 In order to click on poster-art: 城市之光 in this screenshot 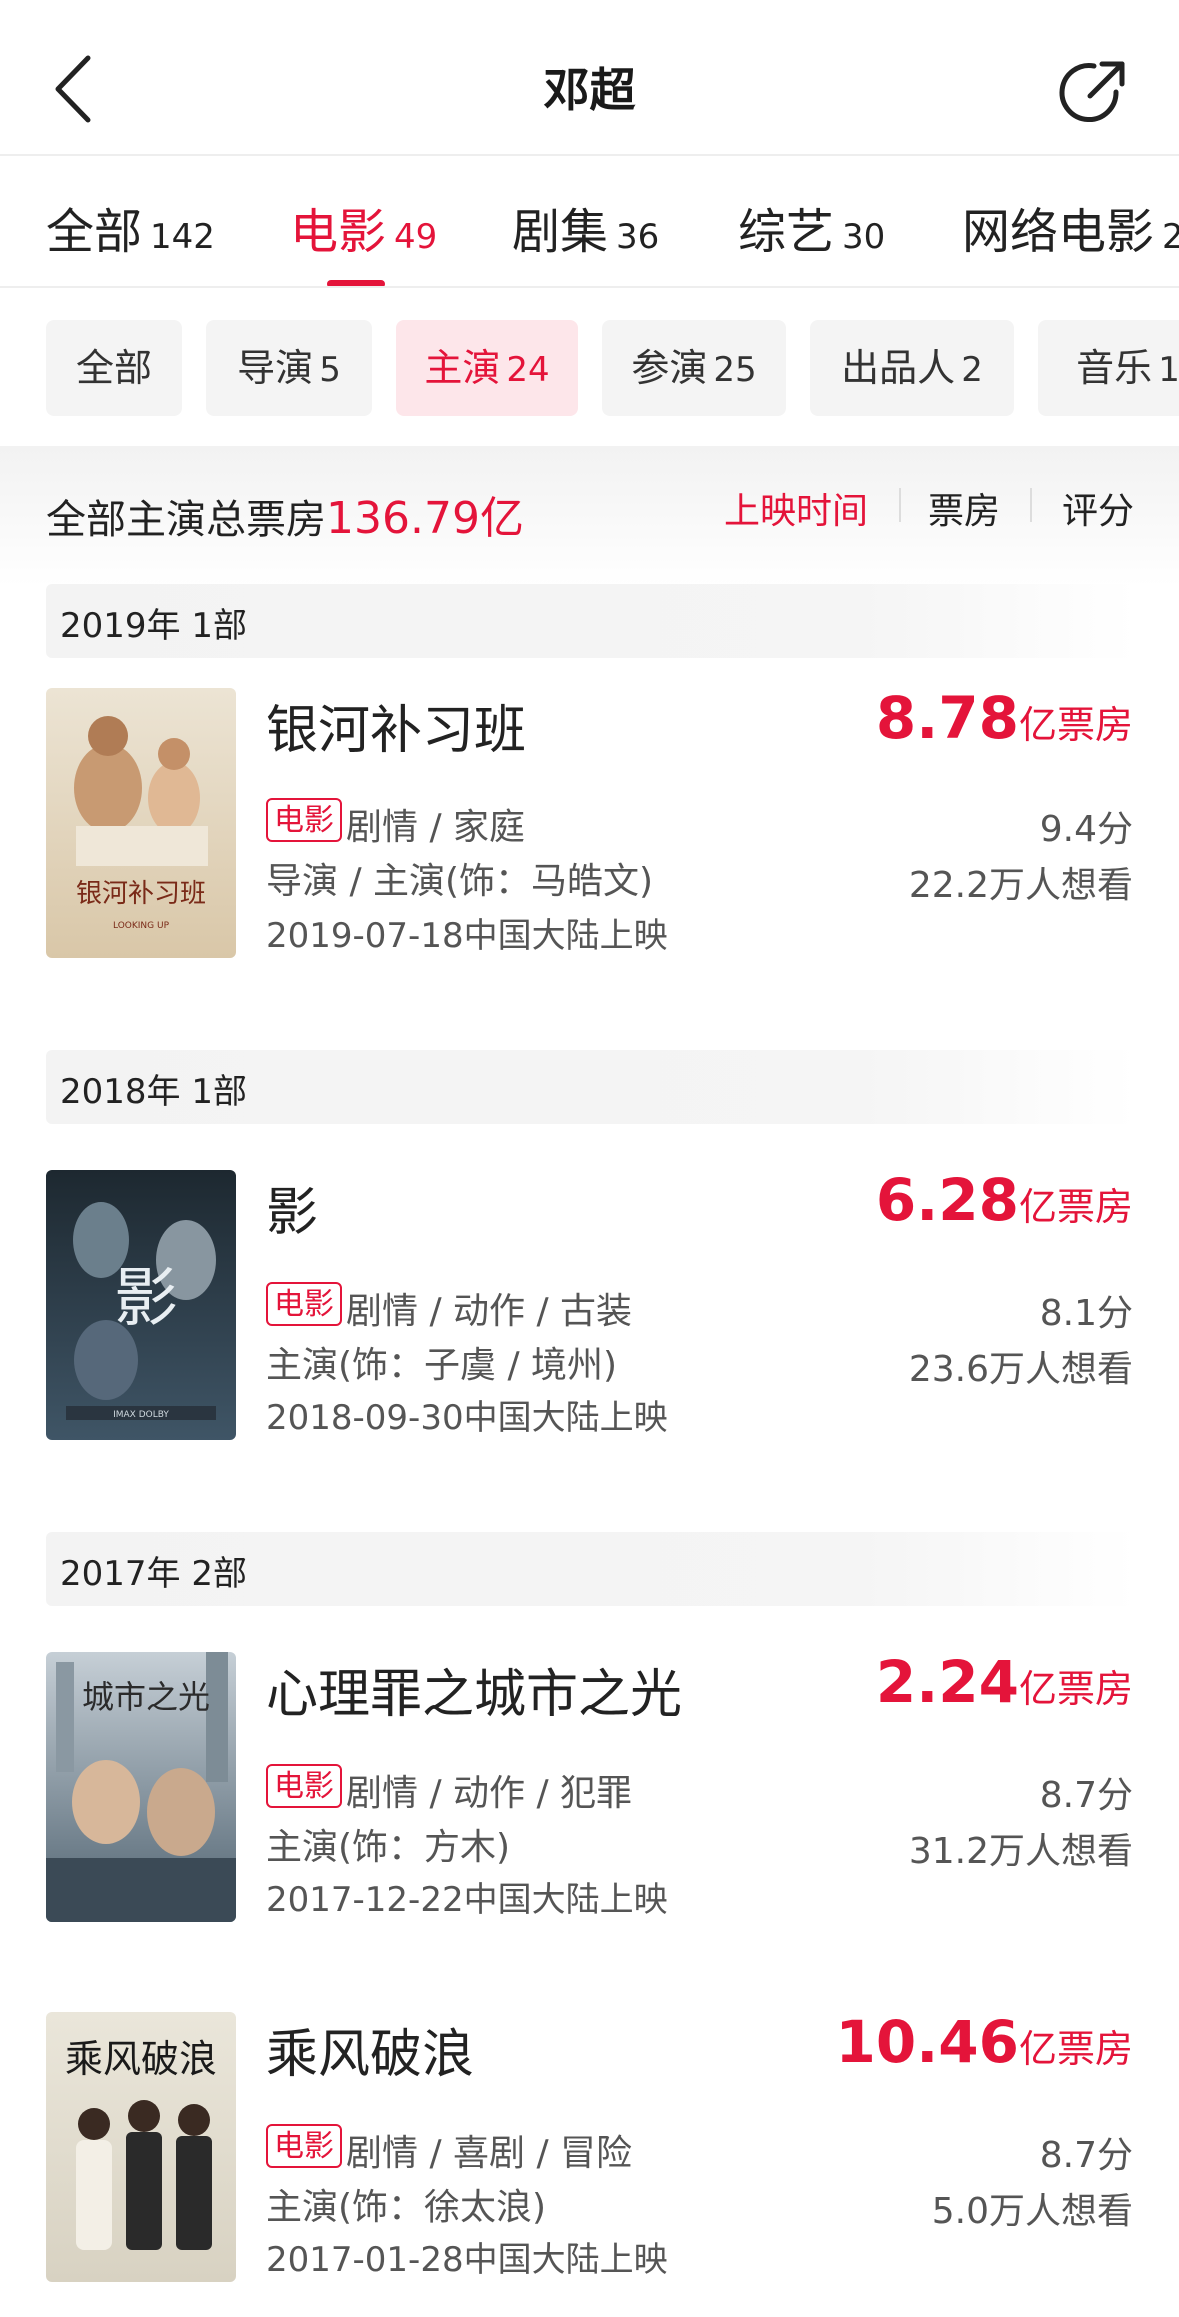, I will do `click(141, 1787)`.